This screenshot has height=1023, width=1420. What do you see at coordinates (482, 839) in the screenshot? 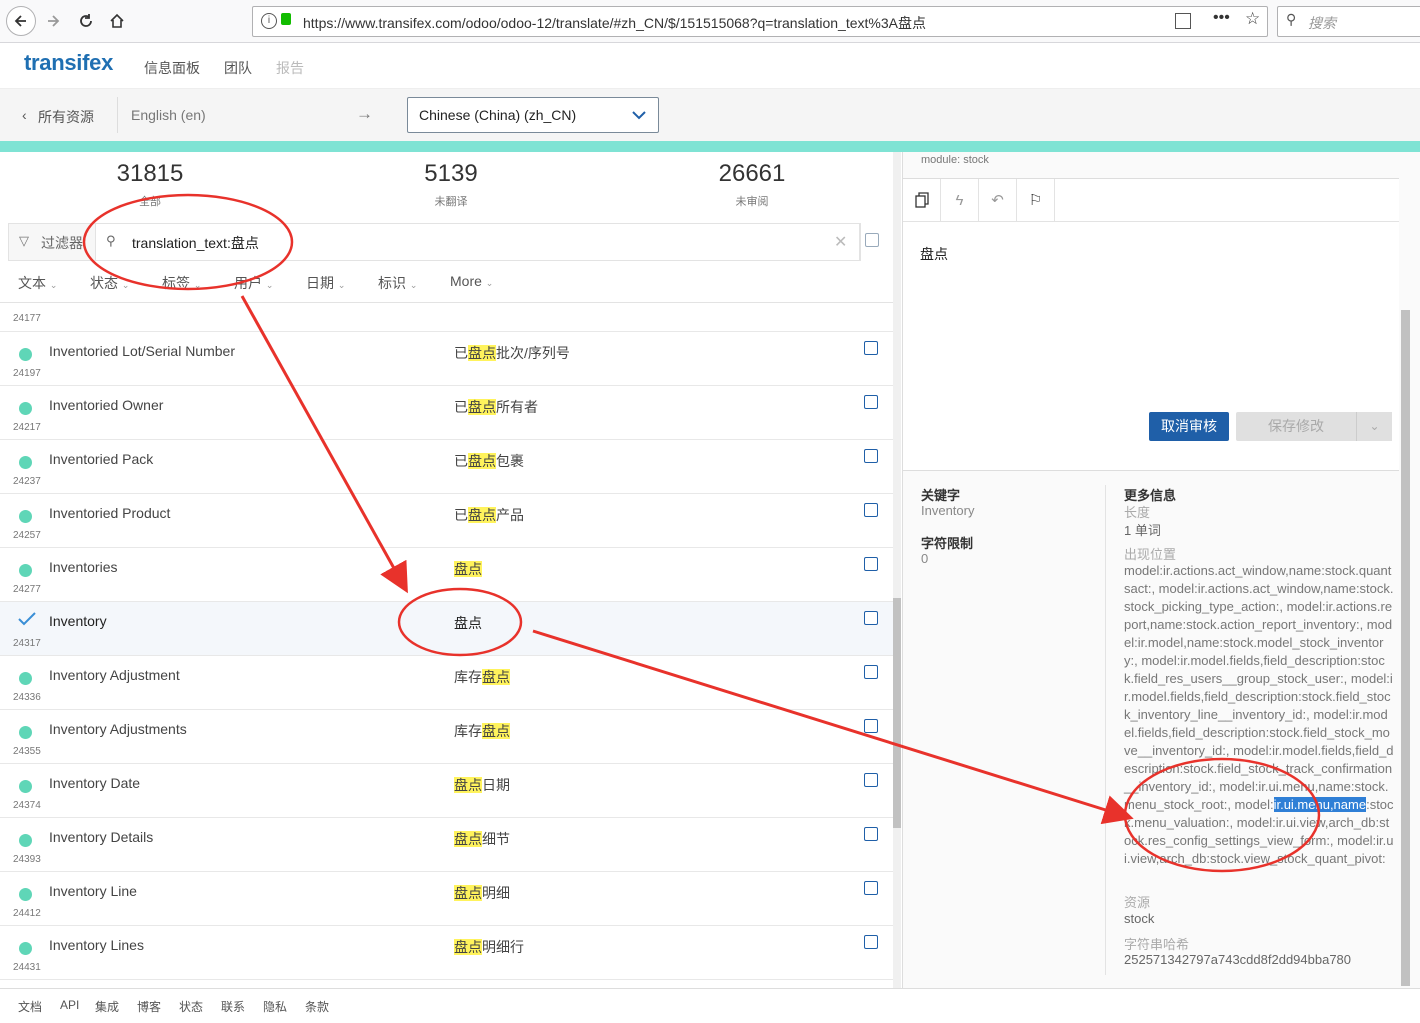
I see `translation-text: 盘点细节` at bounding box center [482, 839].